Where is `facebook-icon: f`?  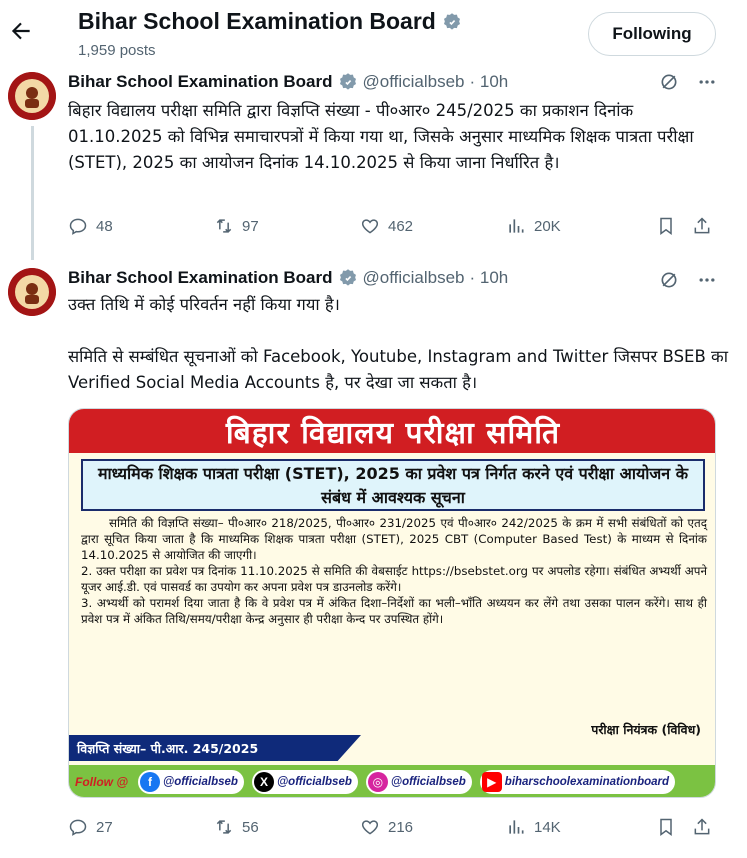 facebook-icon: f is located at coordinates (150, 782).